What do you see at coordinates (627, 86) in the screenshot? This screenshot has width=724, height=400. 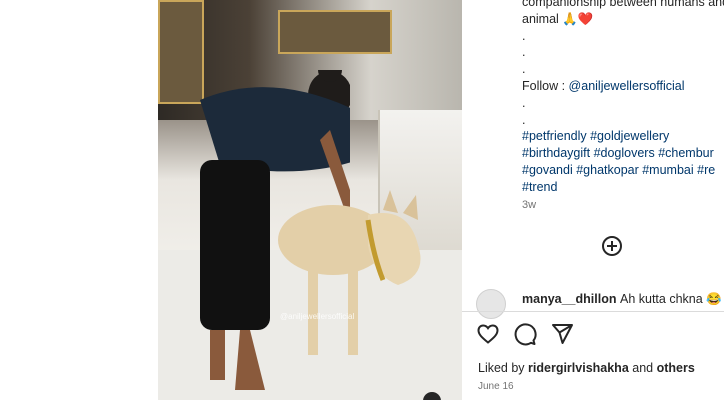 I see `follow-handle-link: @aniljewellersofficial` at bounding box center [627, 86].